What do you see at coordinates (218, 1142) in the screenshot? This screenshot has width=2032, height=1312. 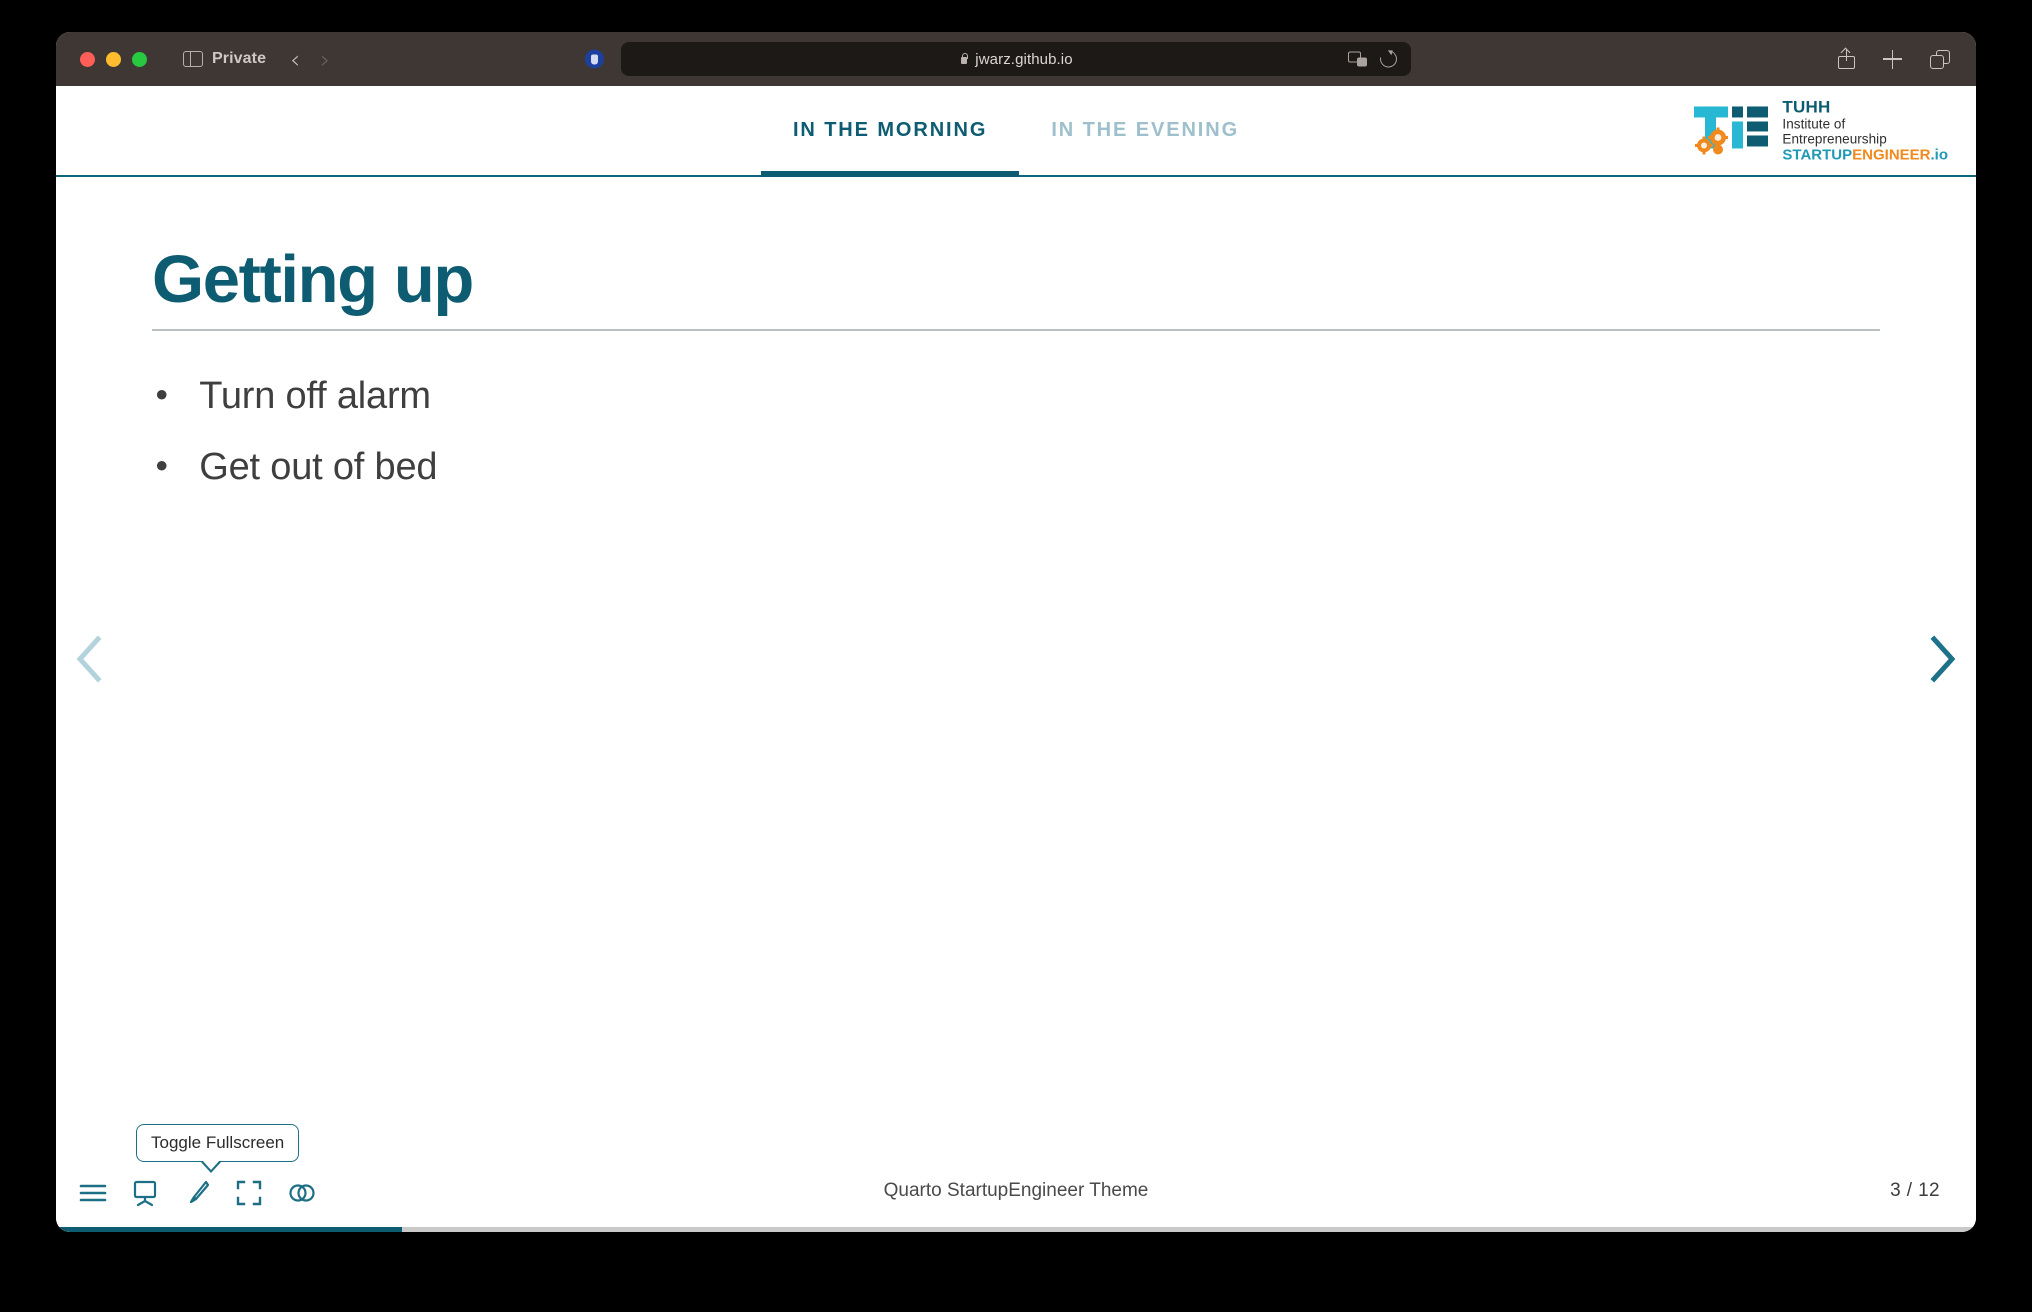 I see `fullscreen-tooltip-label: Toggle Fullscreen` at bounding box center [218, 1142].